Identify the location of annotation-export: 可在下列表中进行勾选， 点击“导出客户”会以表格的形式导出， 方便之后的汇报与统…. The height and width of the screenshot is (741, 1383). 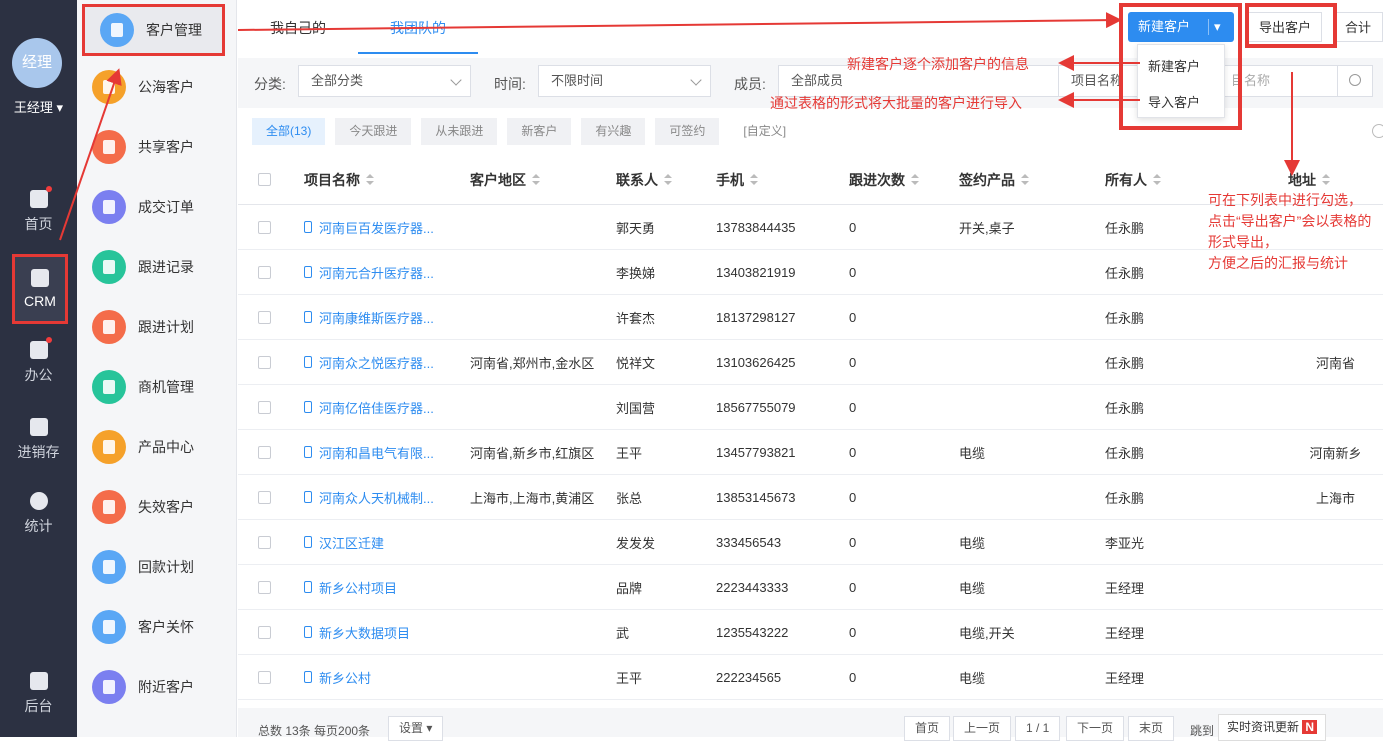
(1290, 231).